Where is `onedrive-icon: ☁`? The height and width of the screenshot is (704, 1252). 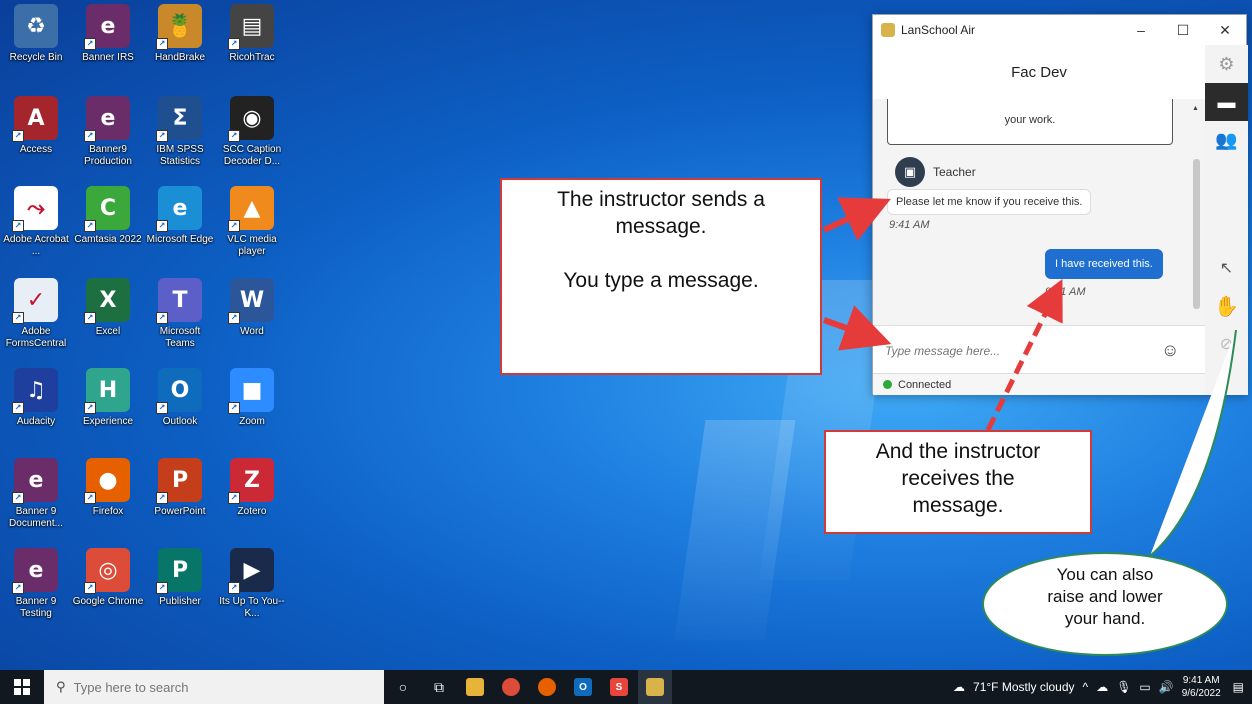 onedrive-icon: ☁ is located at coordinates (1102, 687).